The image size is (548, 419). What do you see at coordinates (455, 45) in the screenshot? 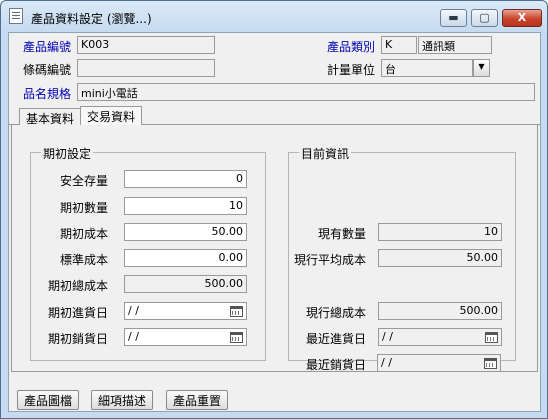
I see `category-name-field: 通訊類` at bounding box center [455, 45].